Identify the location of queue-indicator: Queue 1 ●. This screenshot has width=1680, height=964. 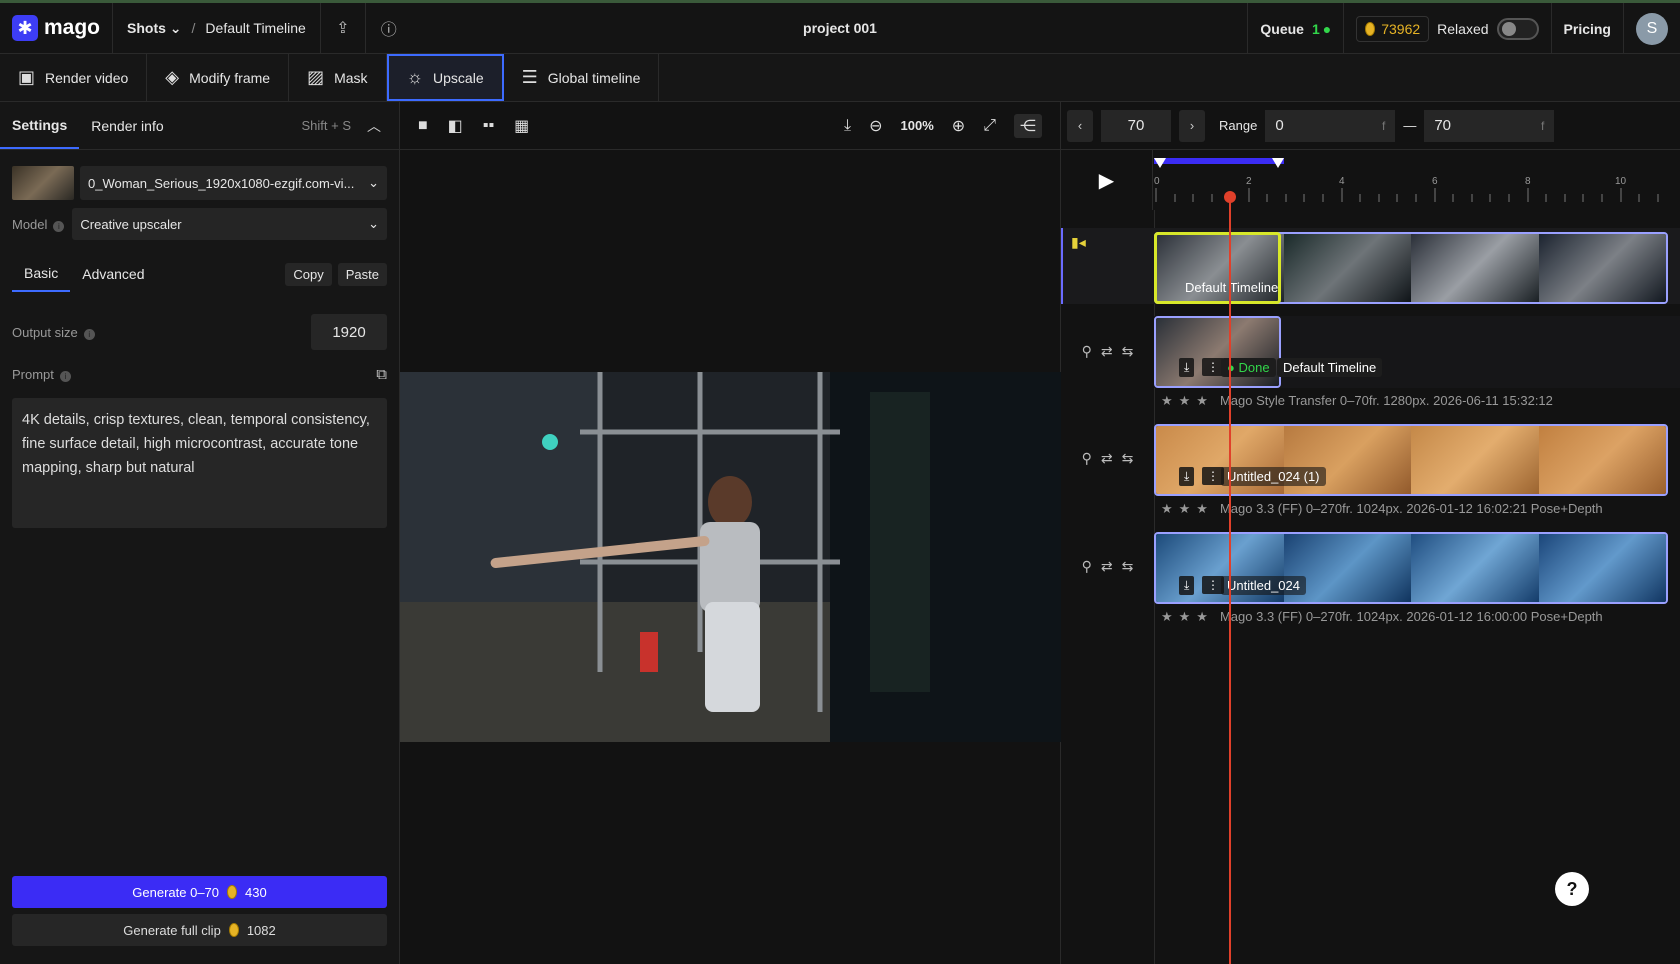
(1295, 28).